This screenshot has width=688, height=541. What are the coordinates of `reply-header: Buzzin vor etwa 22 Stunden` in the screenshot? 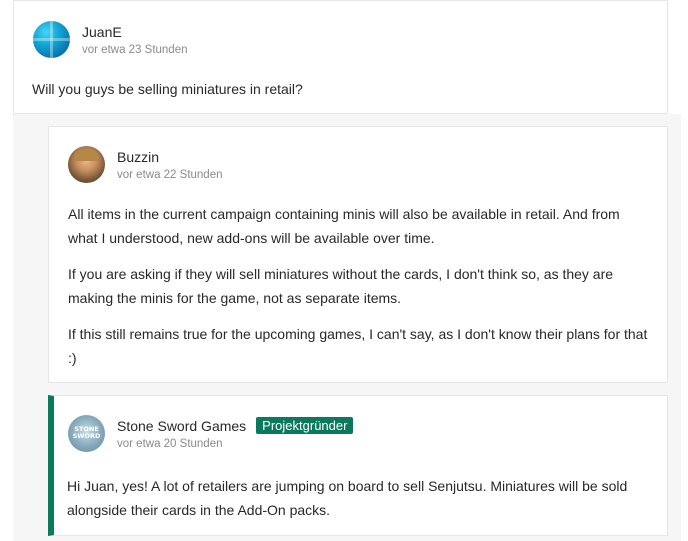 It's located at (145, 164).